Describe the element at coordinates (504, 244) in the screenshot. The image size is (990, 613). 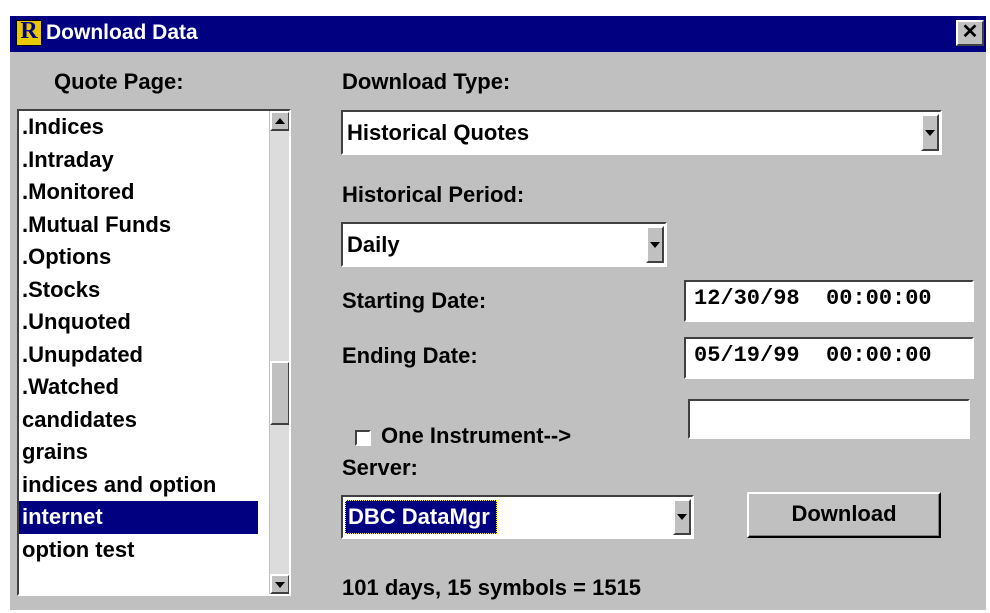
I see `historical-period-select: Daily` at that location.